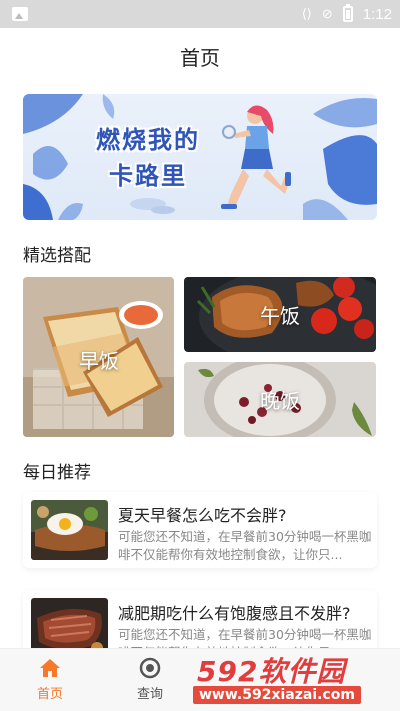 The height and width of the screenshot is (711, 400). I want to click on recommendation-title: 夏天早餐怎么吃不会胖?, so click(202, 515).